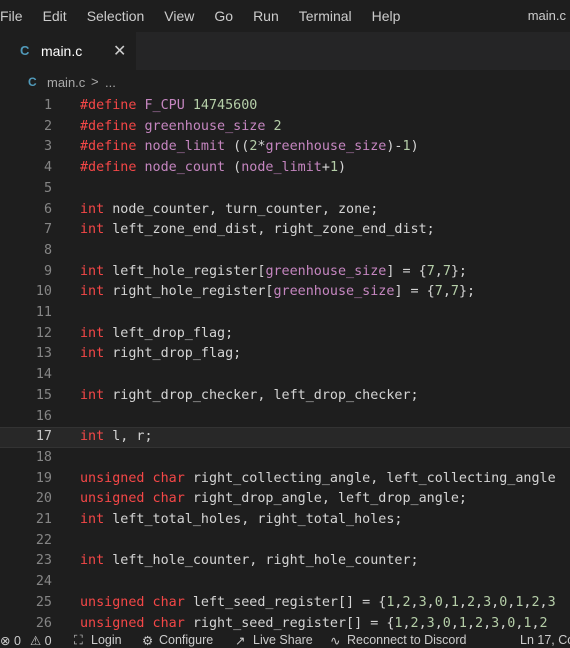 This screenshot has width=570, height=648. I want to click on configure-button: Configure, so click(186, 640).